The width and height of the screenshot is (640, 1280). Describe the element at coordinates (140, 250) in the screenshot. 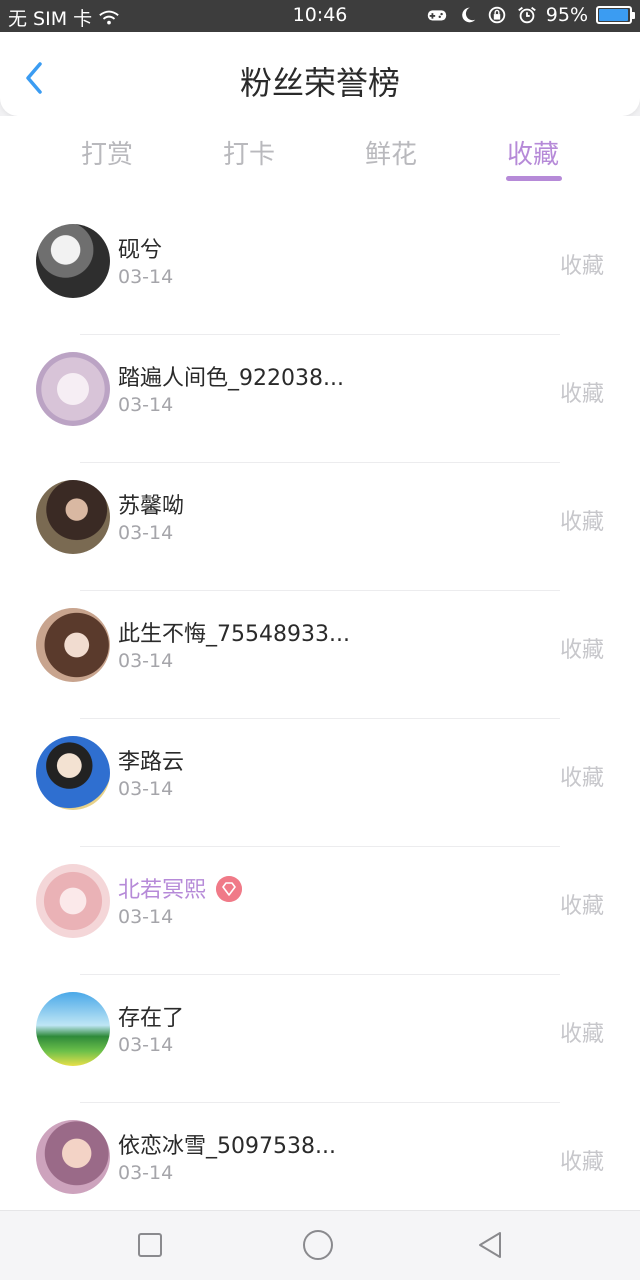

I see `fan-name: 砚兮` at that location.